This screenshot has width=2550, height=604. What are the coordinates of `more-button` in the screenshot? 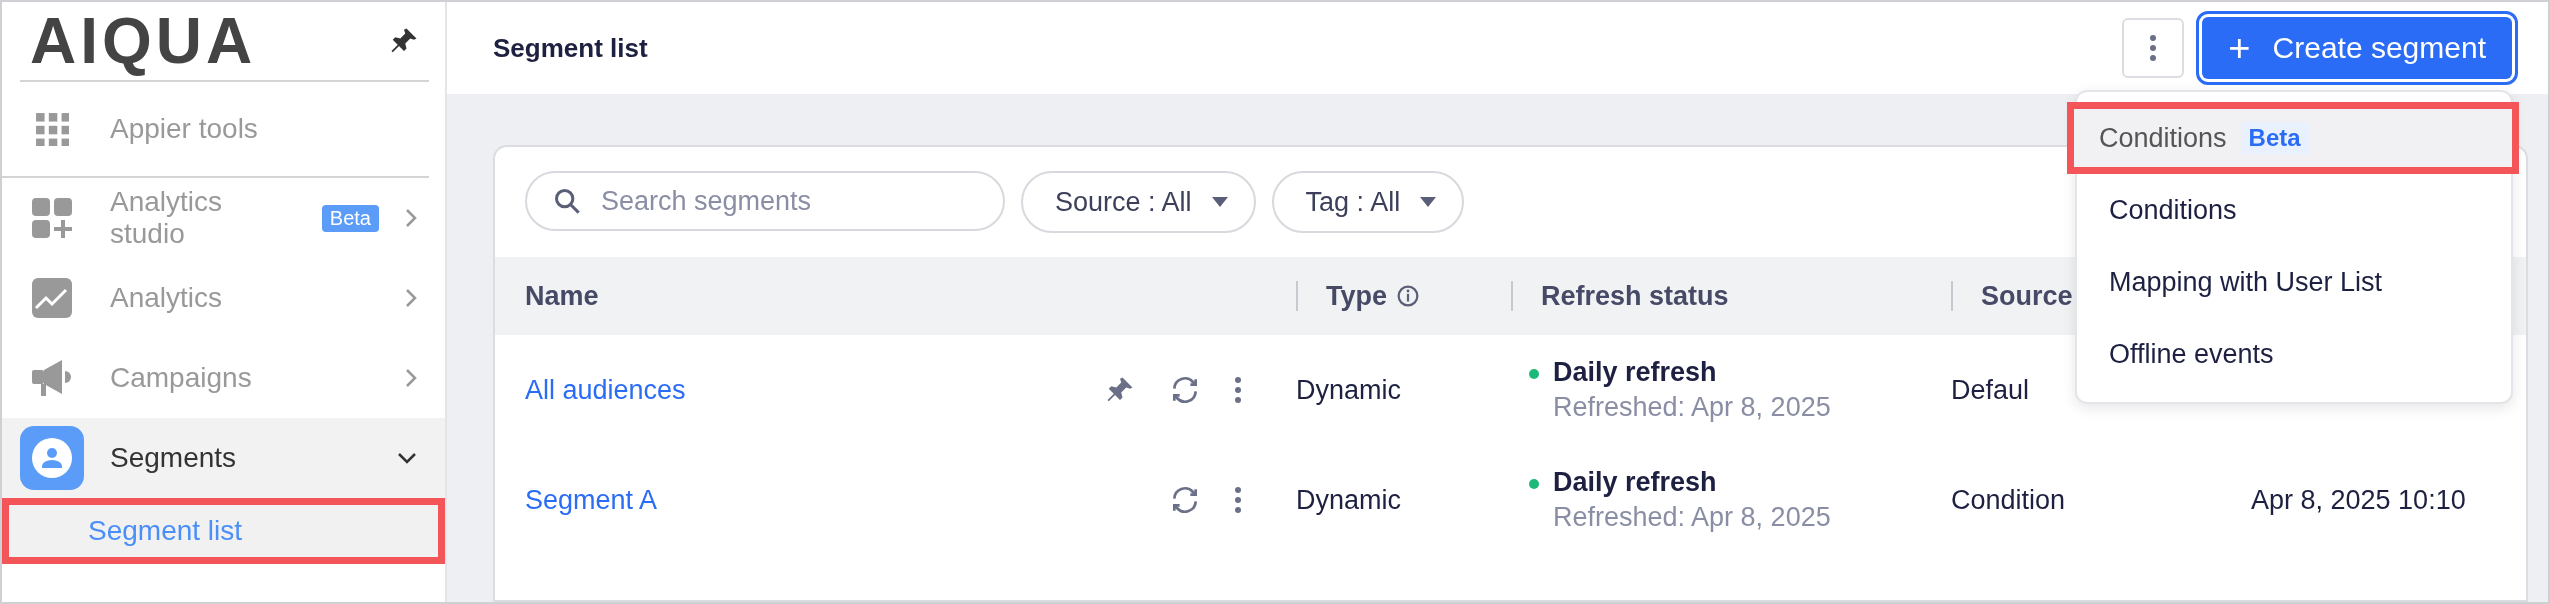 It's located at (2153, 48).